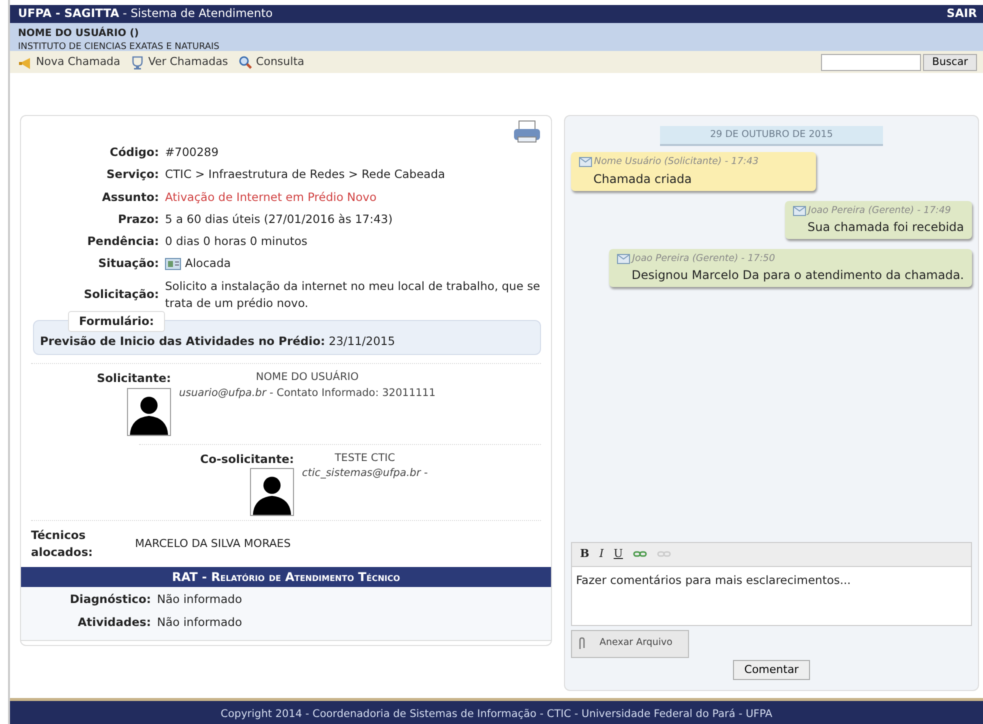 This screenshot has width=983, height=724. What do you see at coordinates (62, 543) in the screenshot?
I see `field-label: Técnicos alocados:` at bounding box center [62, 543].